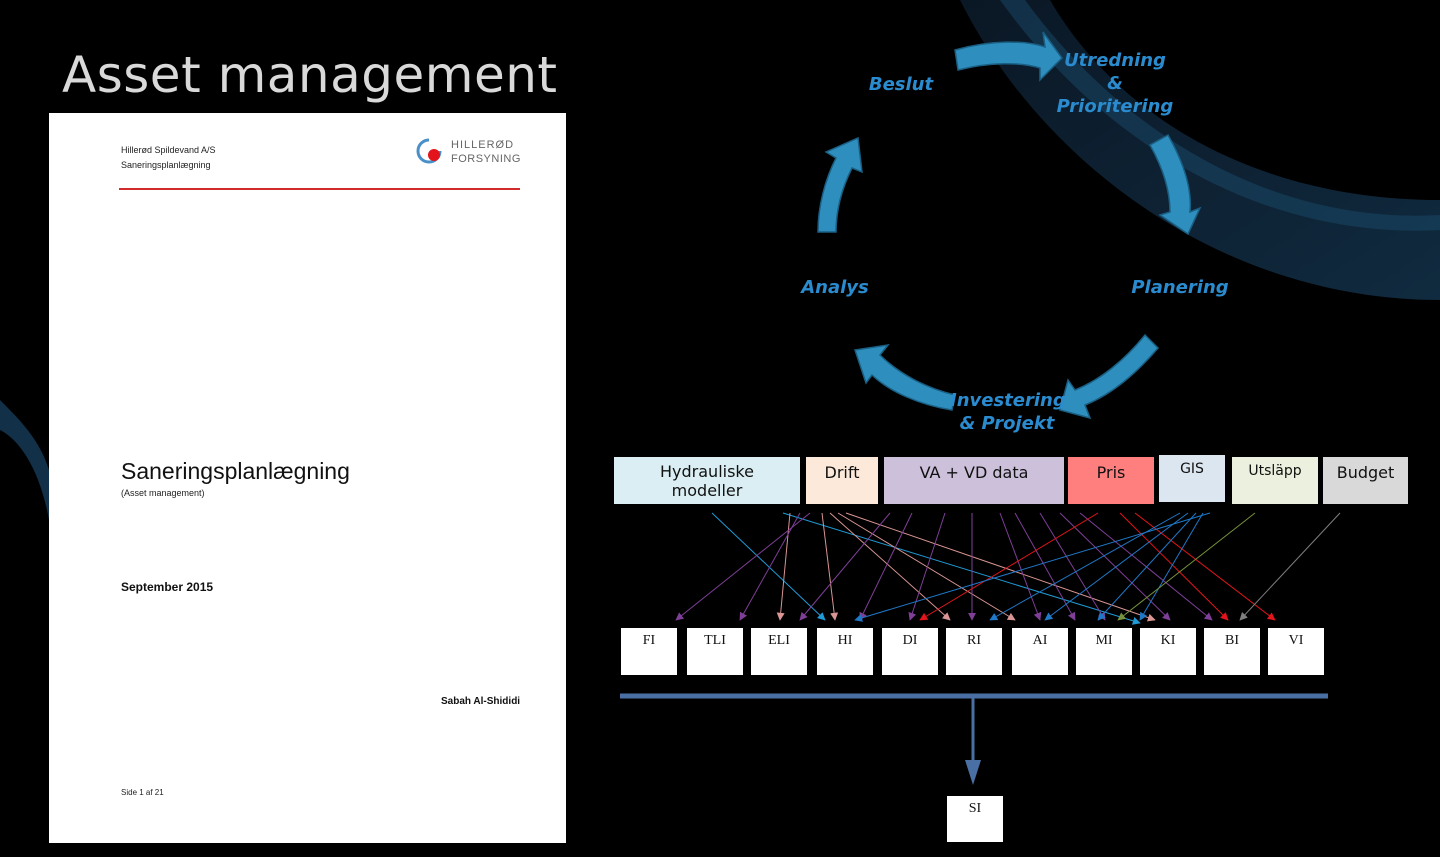  What do you see at coordinates (974, 651) in the screenshot?
I see `index-ri: RI` at bounding box center [974, 651].